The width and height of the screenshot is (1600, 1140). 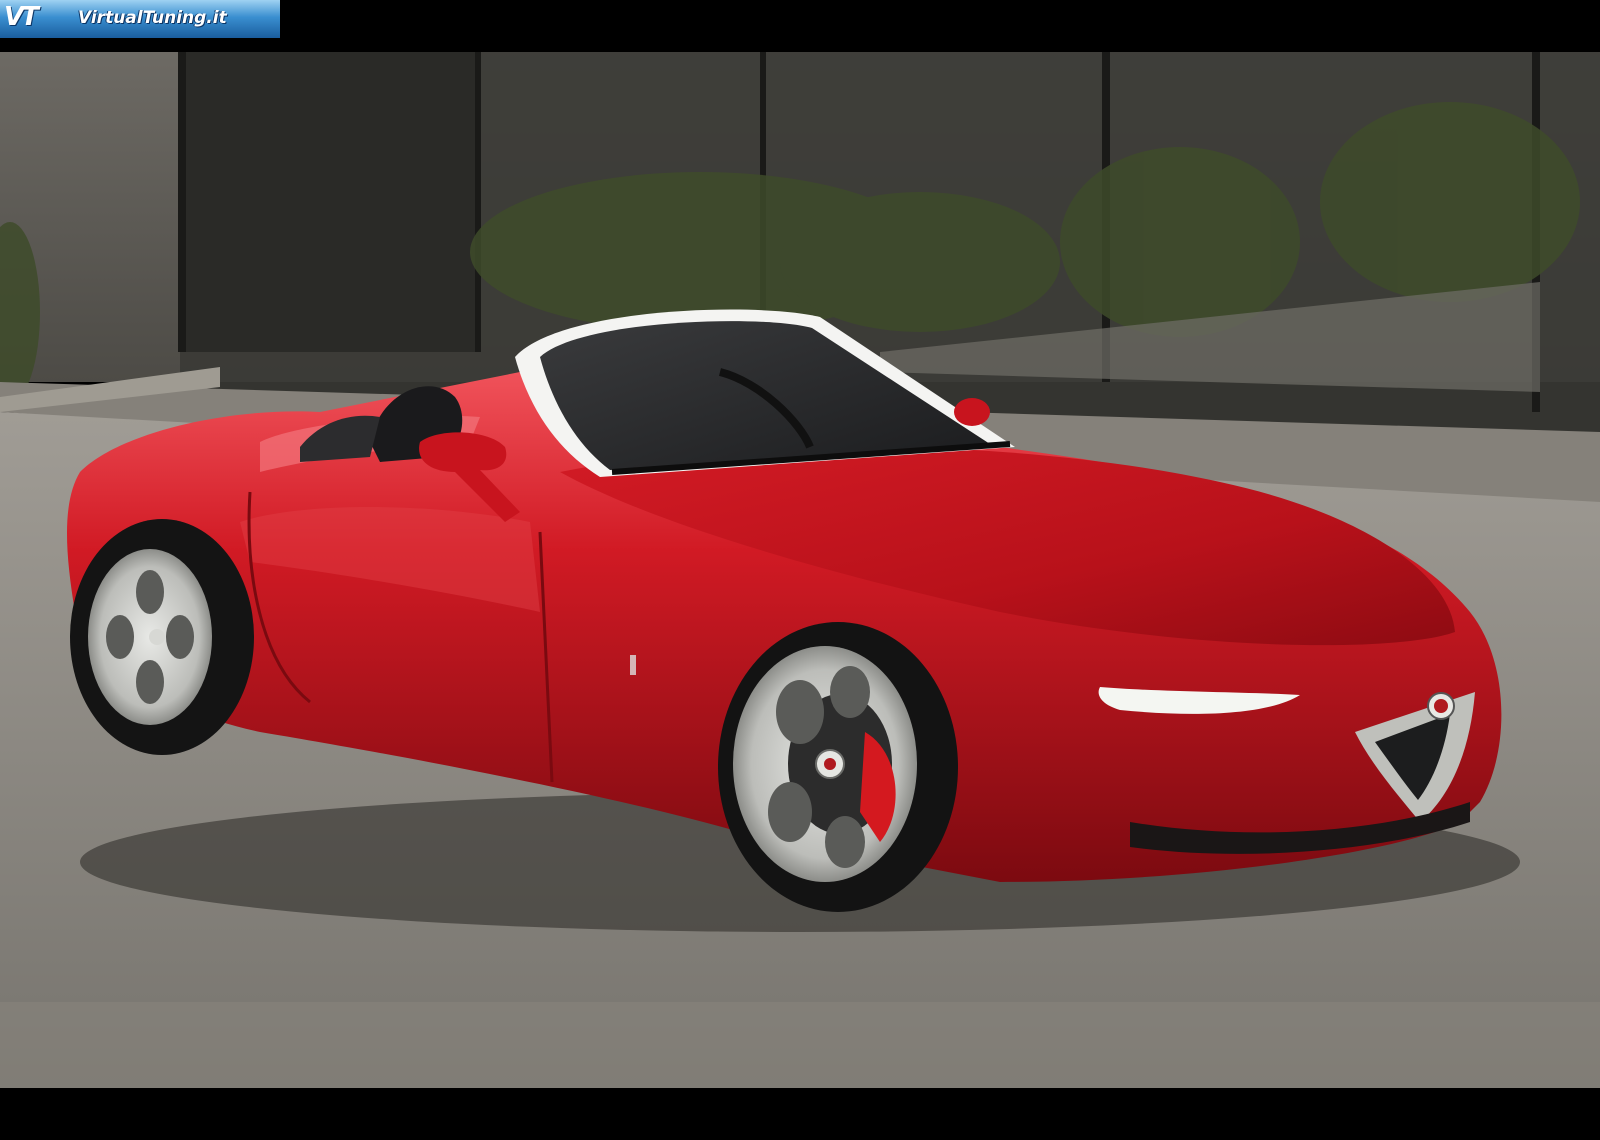 What do you see at coordinates (838, 767) in the screenshot?
I see `front-wheel` at bounding box center [838, 767].